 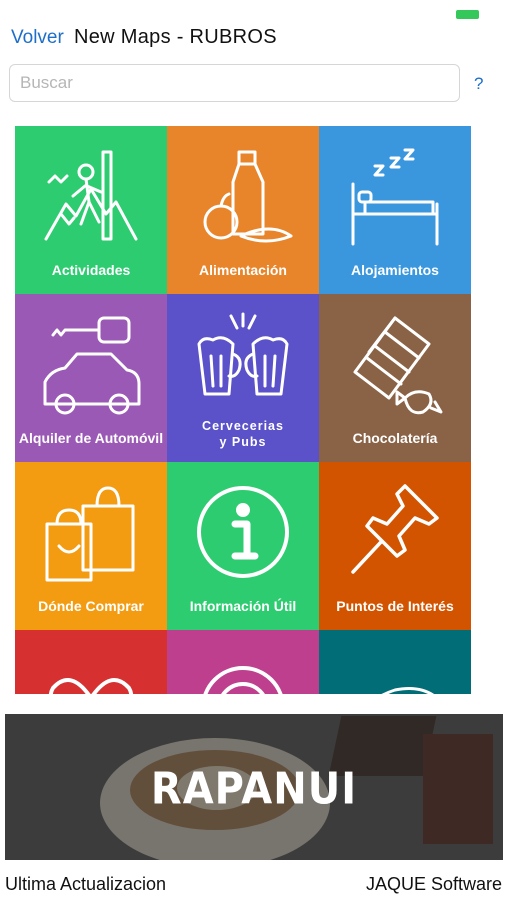 What do you see at coordinates (395, 438) in the screenshot?
I see `category-label: Chocolatería` at bounding box center [395, 438].